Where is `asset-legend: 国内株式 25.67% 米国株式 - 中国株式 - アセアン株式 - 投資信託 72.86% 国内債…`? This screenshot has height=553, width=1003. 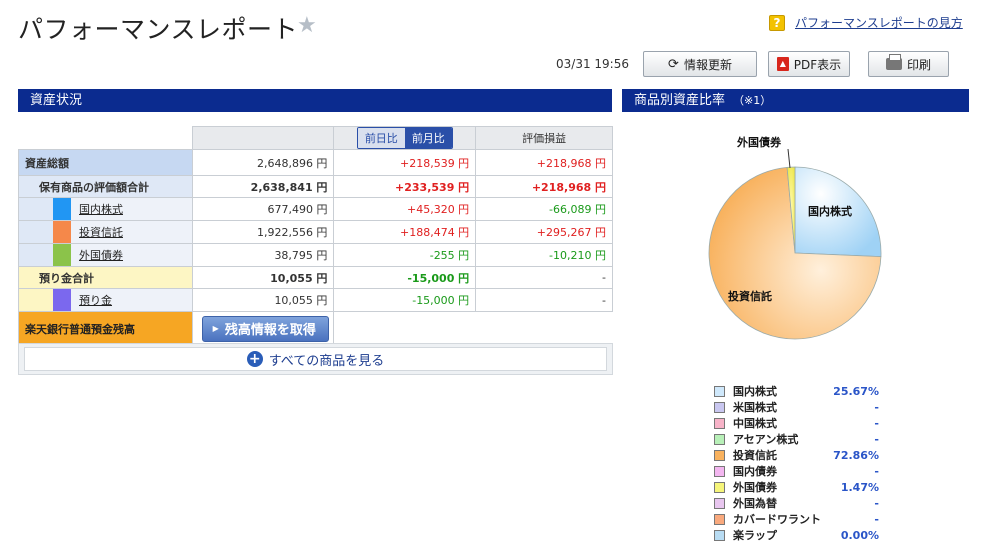 asset-legend: 国内株式 25.67% 米国株式 - 中国株式 - アセアン株式 - 投資信託 72.86% 国内債… is located at coordinates (796, 463).